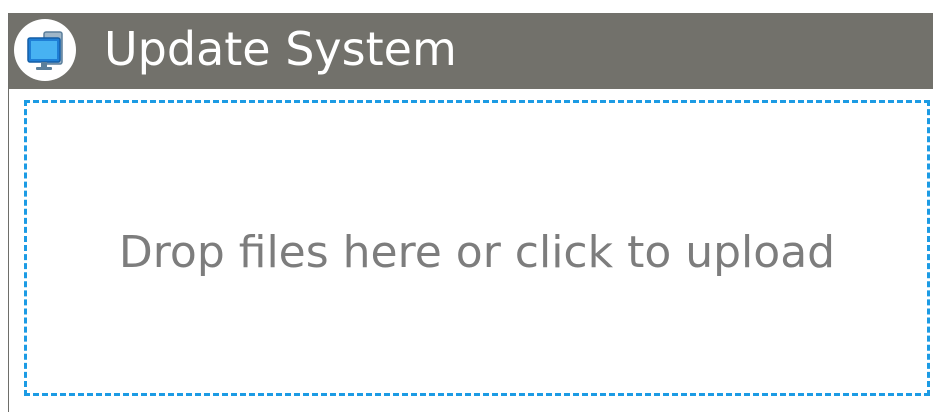 Image resolution: width=933 pixels, height=412 pixels. What do you see at coordinates (45, 50) in the screenshot?
I see `monitor-icon` at bounding box center [45, 50].